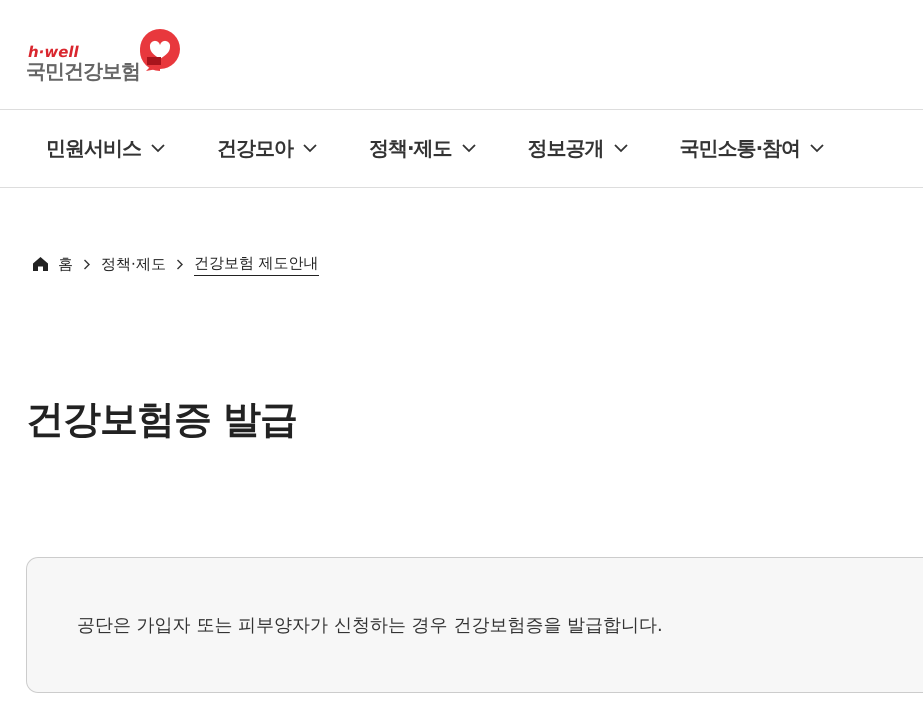  Describe the element at coordinates (104, 55) in the screenshot. I see `logo: h·well 국민건강보험` at that location.